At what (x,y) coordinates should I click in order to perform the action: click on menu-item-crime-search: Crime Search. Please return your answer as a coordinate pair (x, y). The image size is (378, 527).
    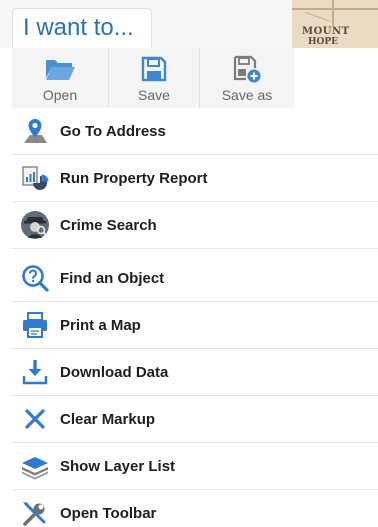
    Looking at the image, I should click on (195, 225).